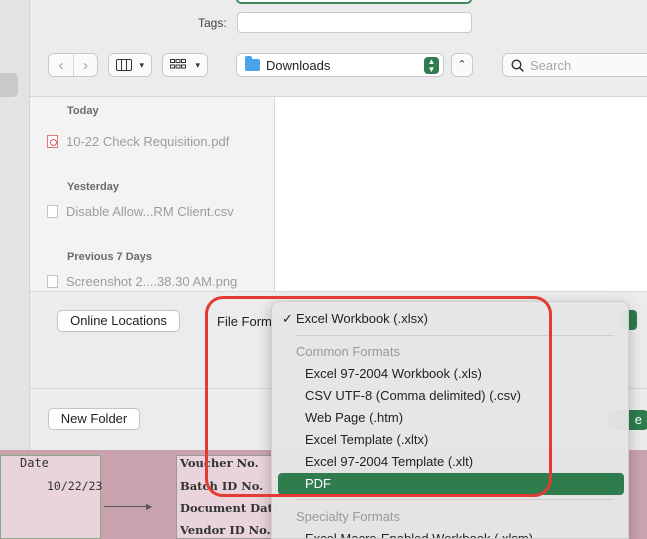 This screenshot has width=647, height=539. I want to click on arrow-icon: ▶, so click(149, 506).